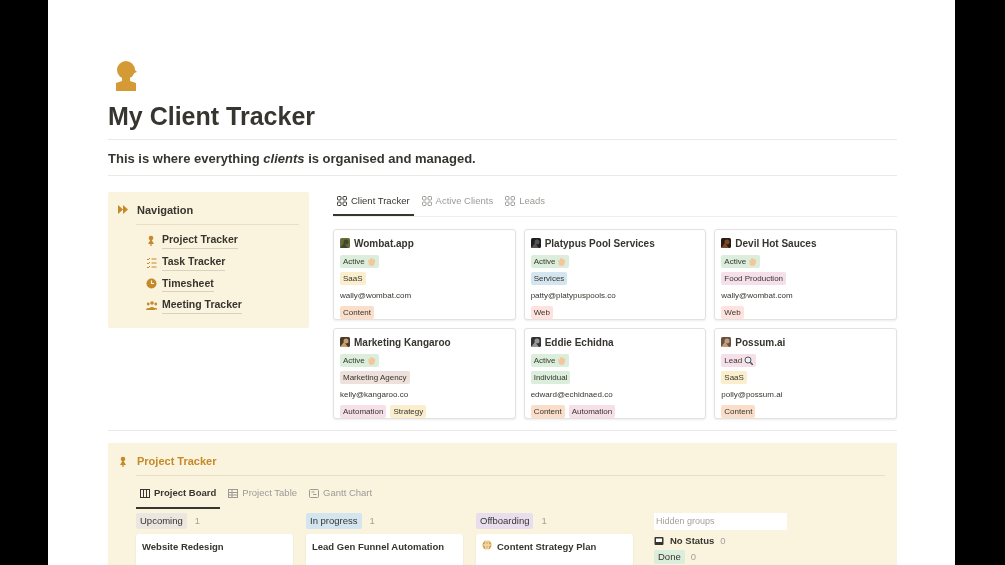  Describe the element at coordinates (549, 278) in the screenshot. I see `category-tag: Services` at that location.